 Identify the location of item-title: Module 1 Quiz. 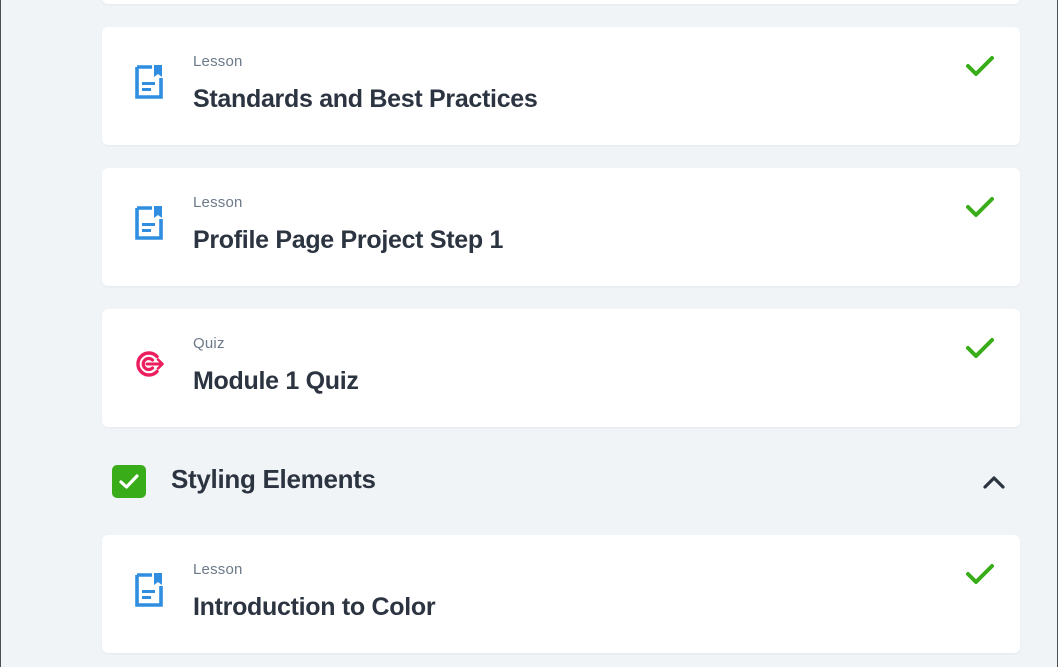
(276, 381).